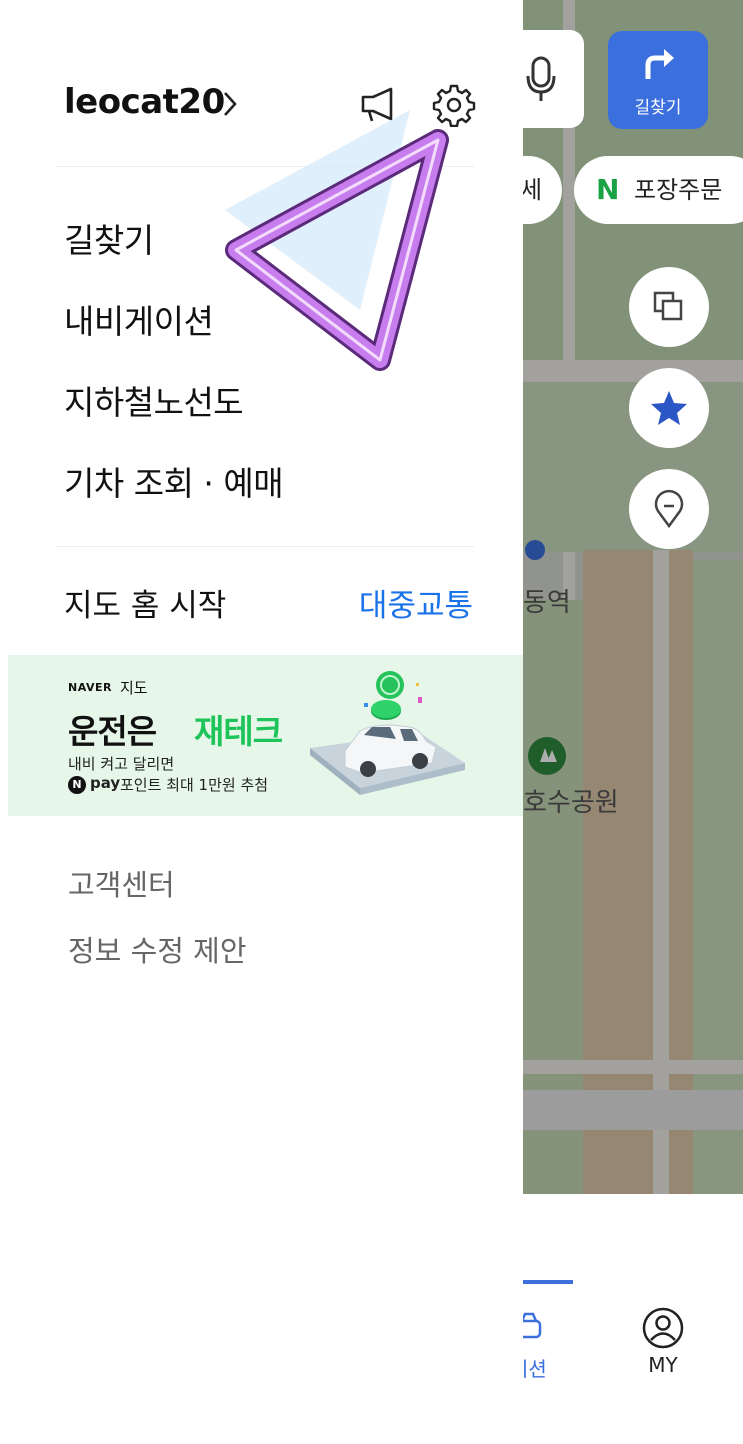 This screenshot has height=1444, width=743. What do you see at coordinates (265, 546) in the screenshot?
I see `divider` at bounding box center [265, 546].